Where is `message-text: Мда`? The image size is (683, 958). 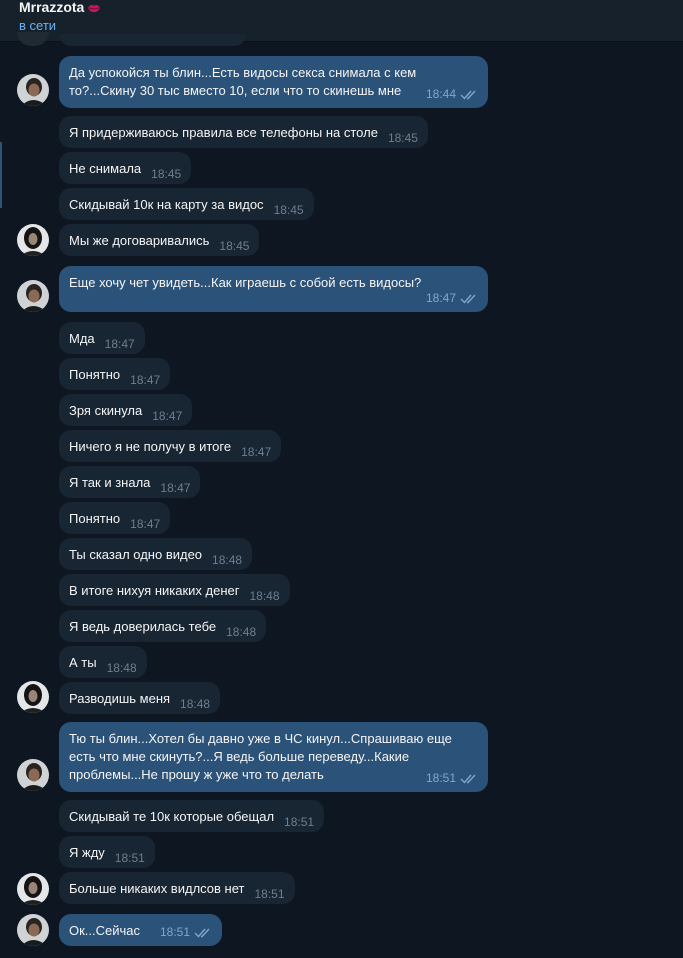 message-text: Мда is located at coordinates (82, 338).